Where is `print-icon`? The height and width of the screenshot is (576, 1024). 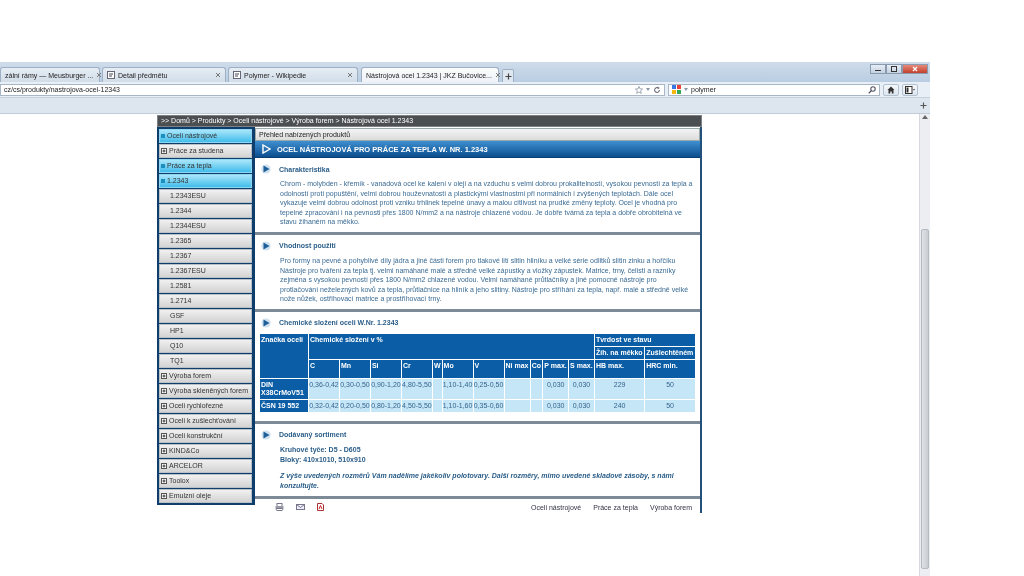 print-icon is located at coordinates (279, 507).